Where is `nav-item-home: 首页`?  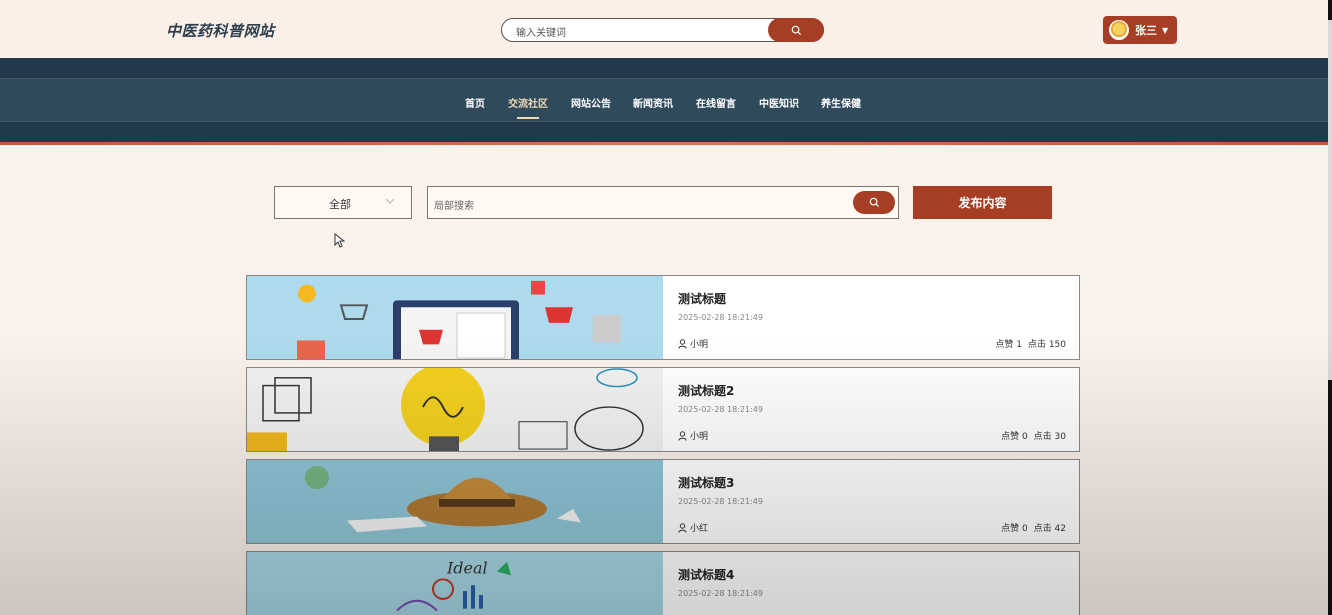
nav-item-home: 首页 is located at coordinates (475, 102).